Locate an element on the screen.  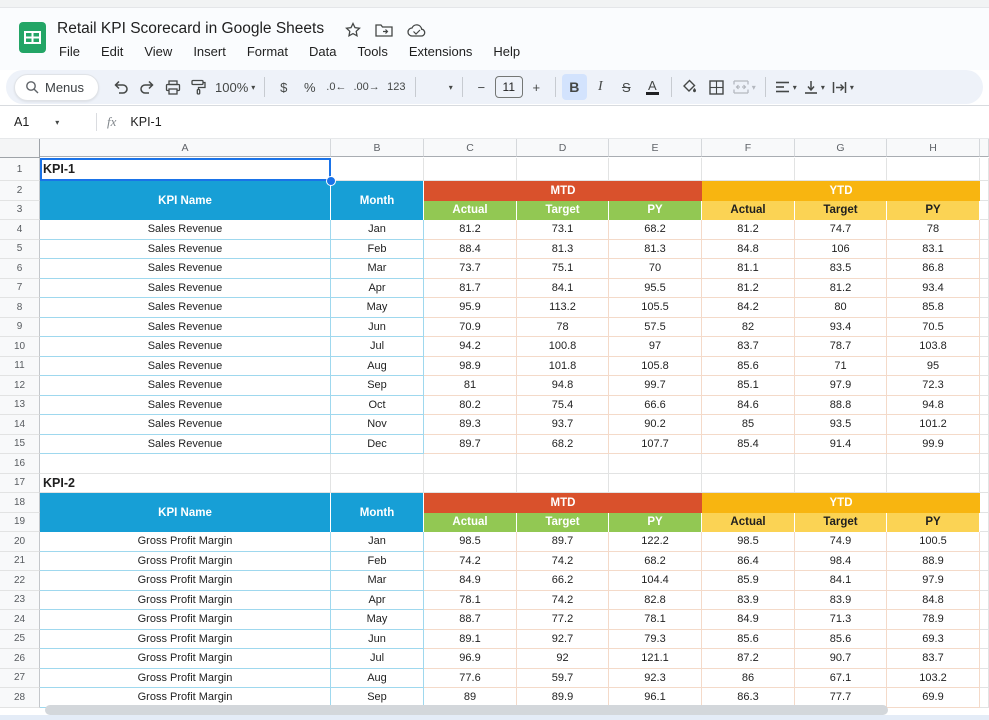
menu-item-view: View is located at coordinates (158, 51).